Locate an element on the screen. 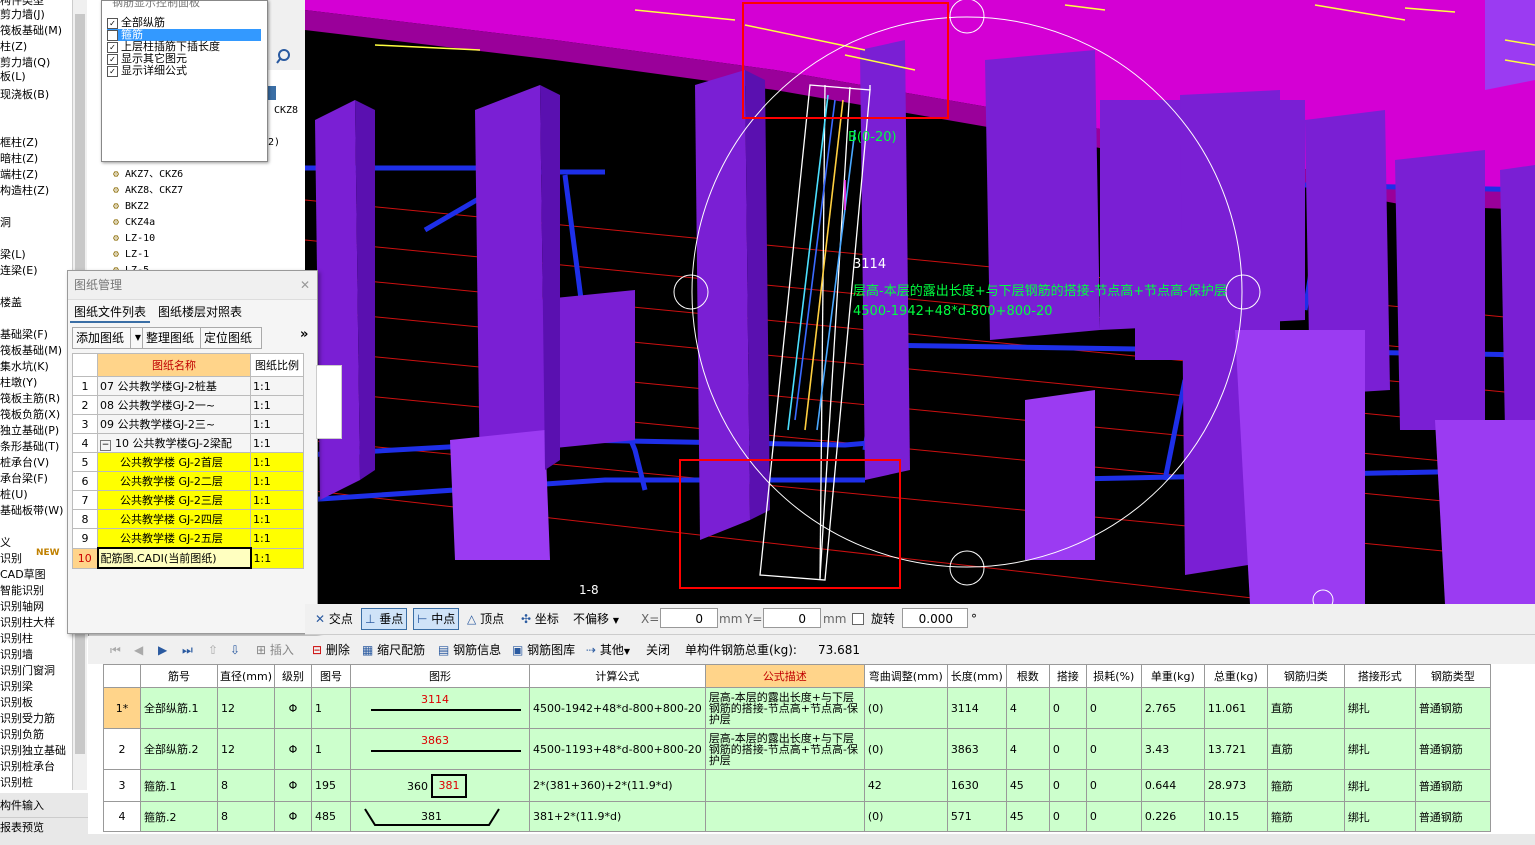 This screenshot has height=845, width=1535. left-tree-item: 智能识别 is located at coordinates (22, 591).